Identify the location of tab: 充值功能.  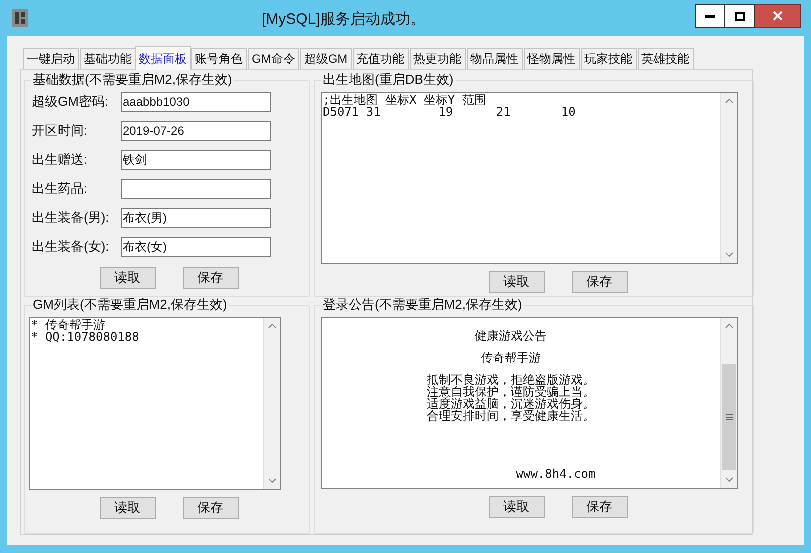
(380, 58).